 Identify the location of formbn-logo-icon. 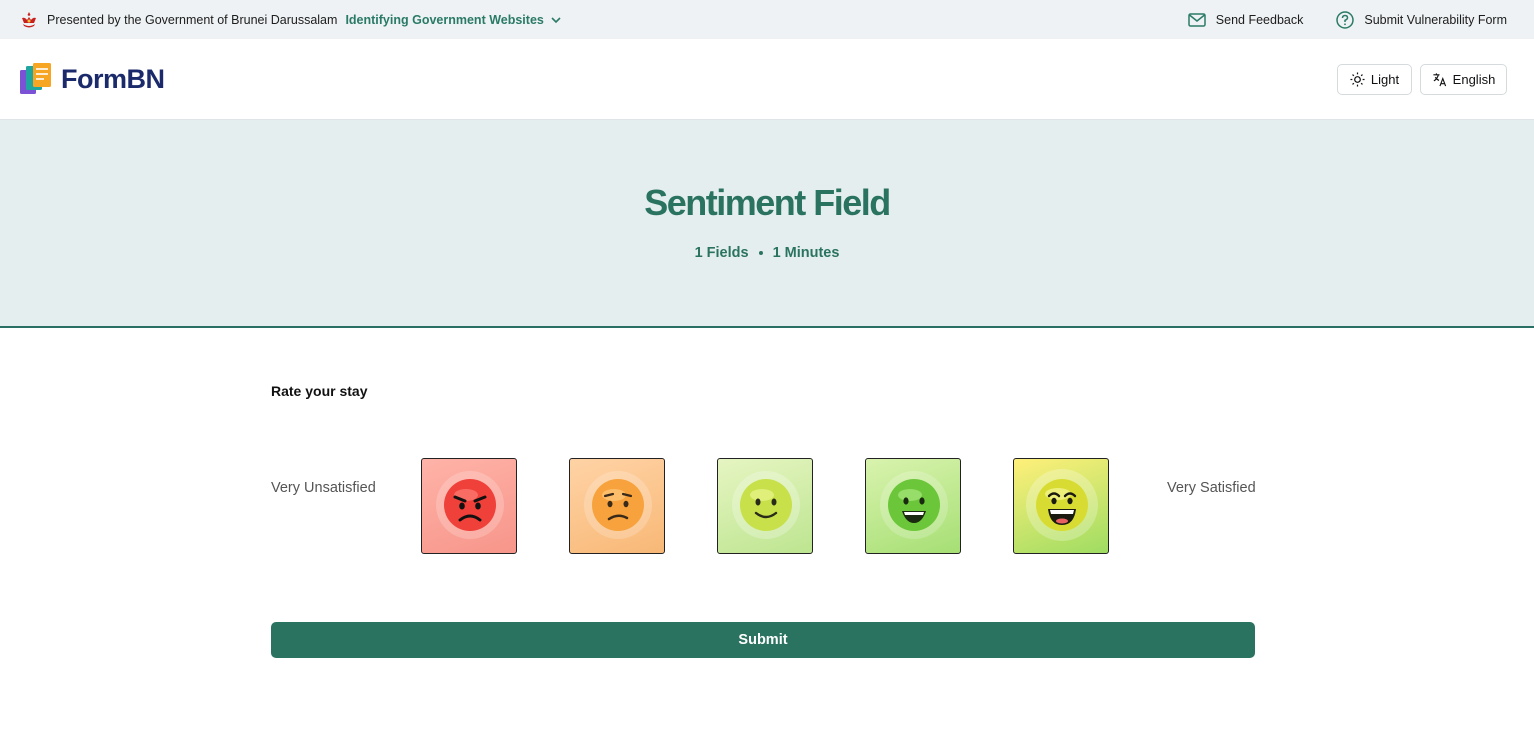
(35, 78).